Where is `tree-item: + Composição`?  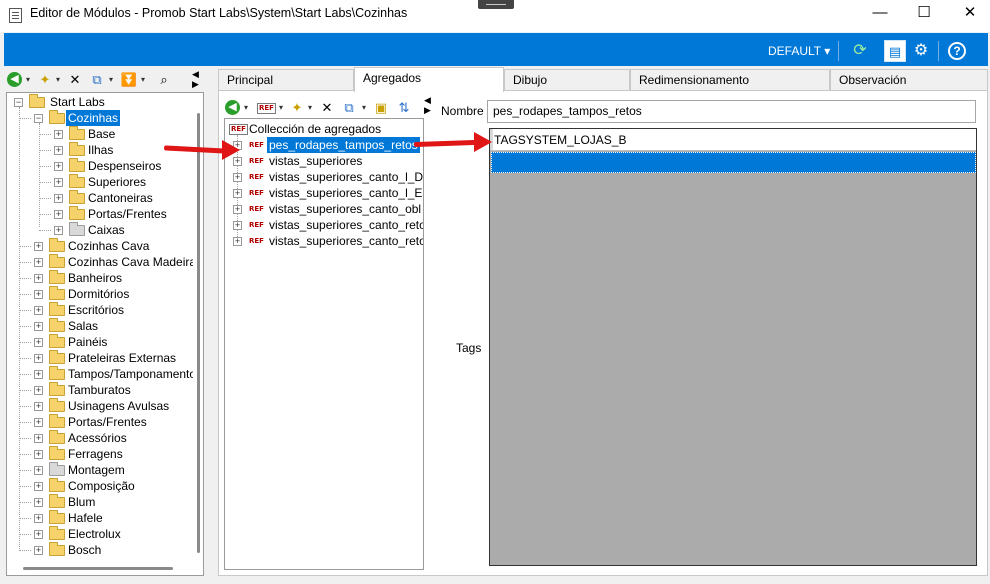 tree-item: + Composição is located at coordinates (100, 486).